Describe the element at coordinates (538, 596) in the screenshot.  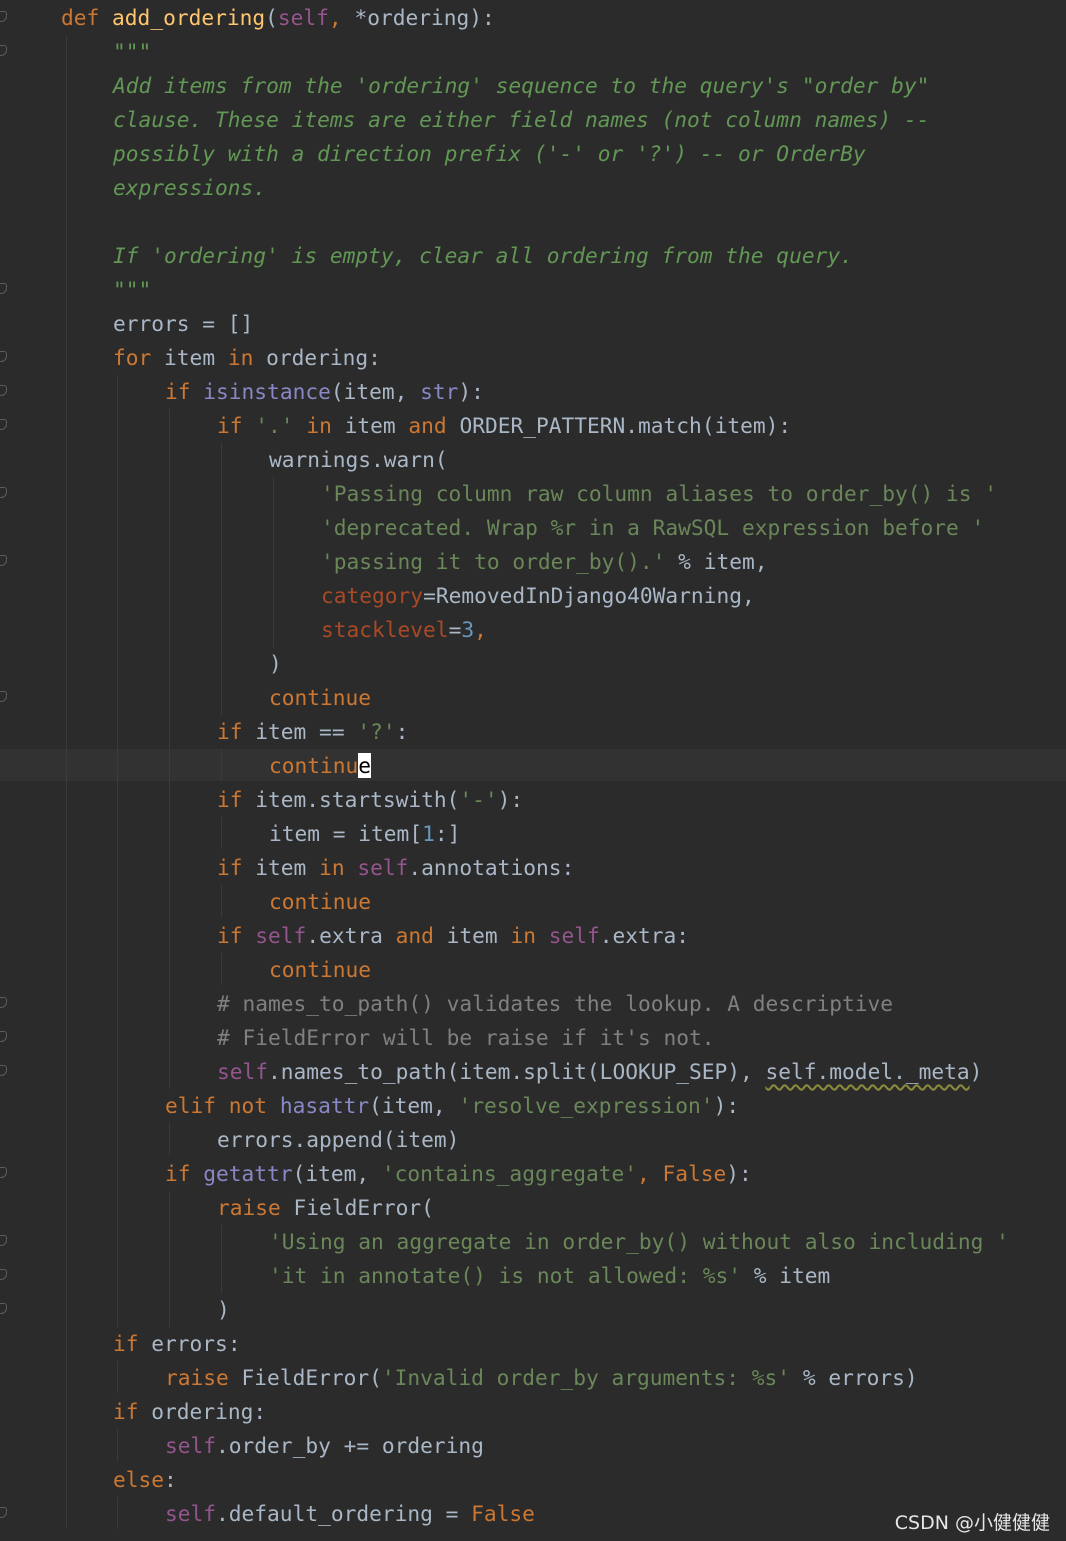
I see `code-line: category=RemovedInDjango40Warning,` at that location.